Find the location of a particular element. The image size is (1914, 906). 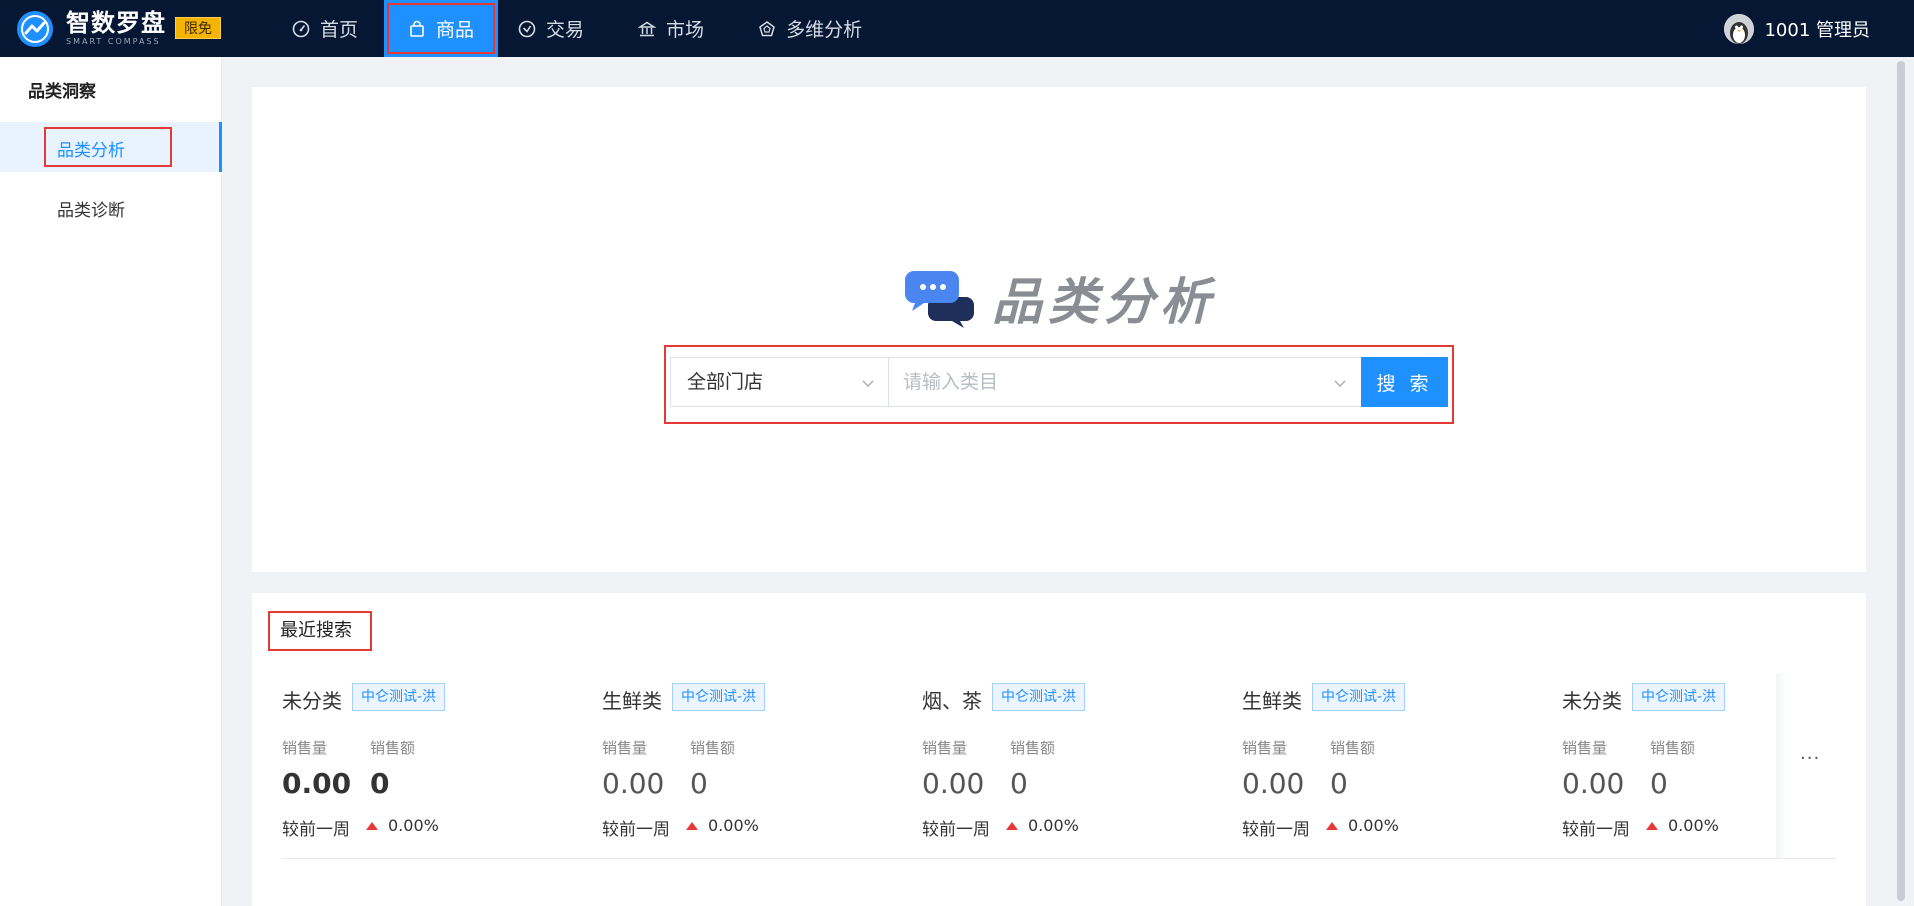

nav-item-products: 商品 is located at coordinates (441, 28).